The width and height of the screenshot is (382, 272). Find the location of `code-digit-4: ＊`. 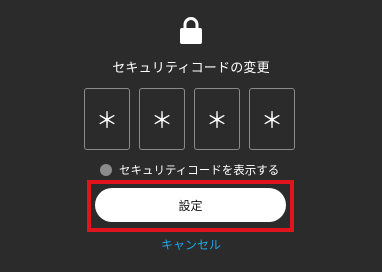

code-digit-4: ＊ is located at coordinates (272, 119).